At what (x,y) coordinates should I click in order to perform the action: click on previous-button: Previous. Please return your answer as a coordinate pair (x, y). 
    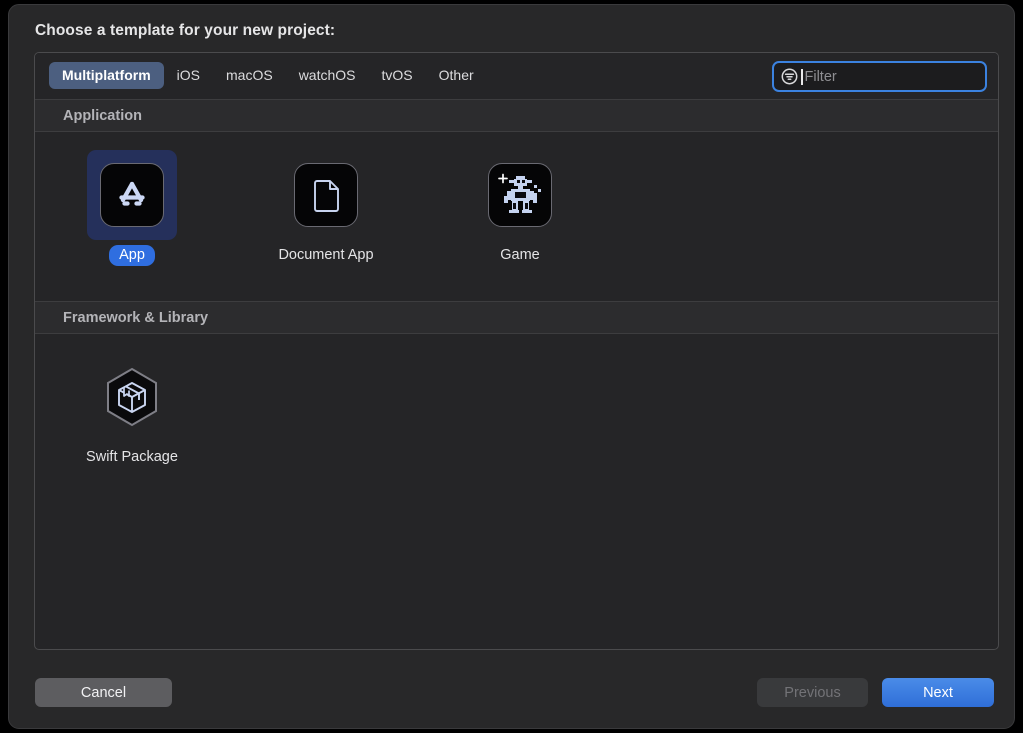
    Looking at the image, I should click on (812, 692).